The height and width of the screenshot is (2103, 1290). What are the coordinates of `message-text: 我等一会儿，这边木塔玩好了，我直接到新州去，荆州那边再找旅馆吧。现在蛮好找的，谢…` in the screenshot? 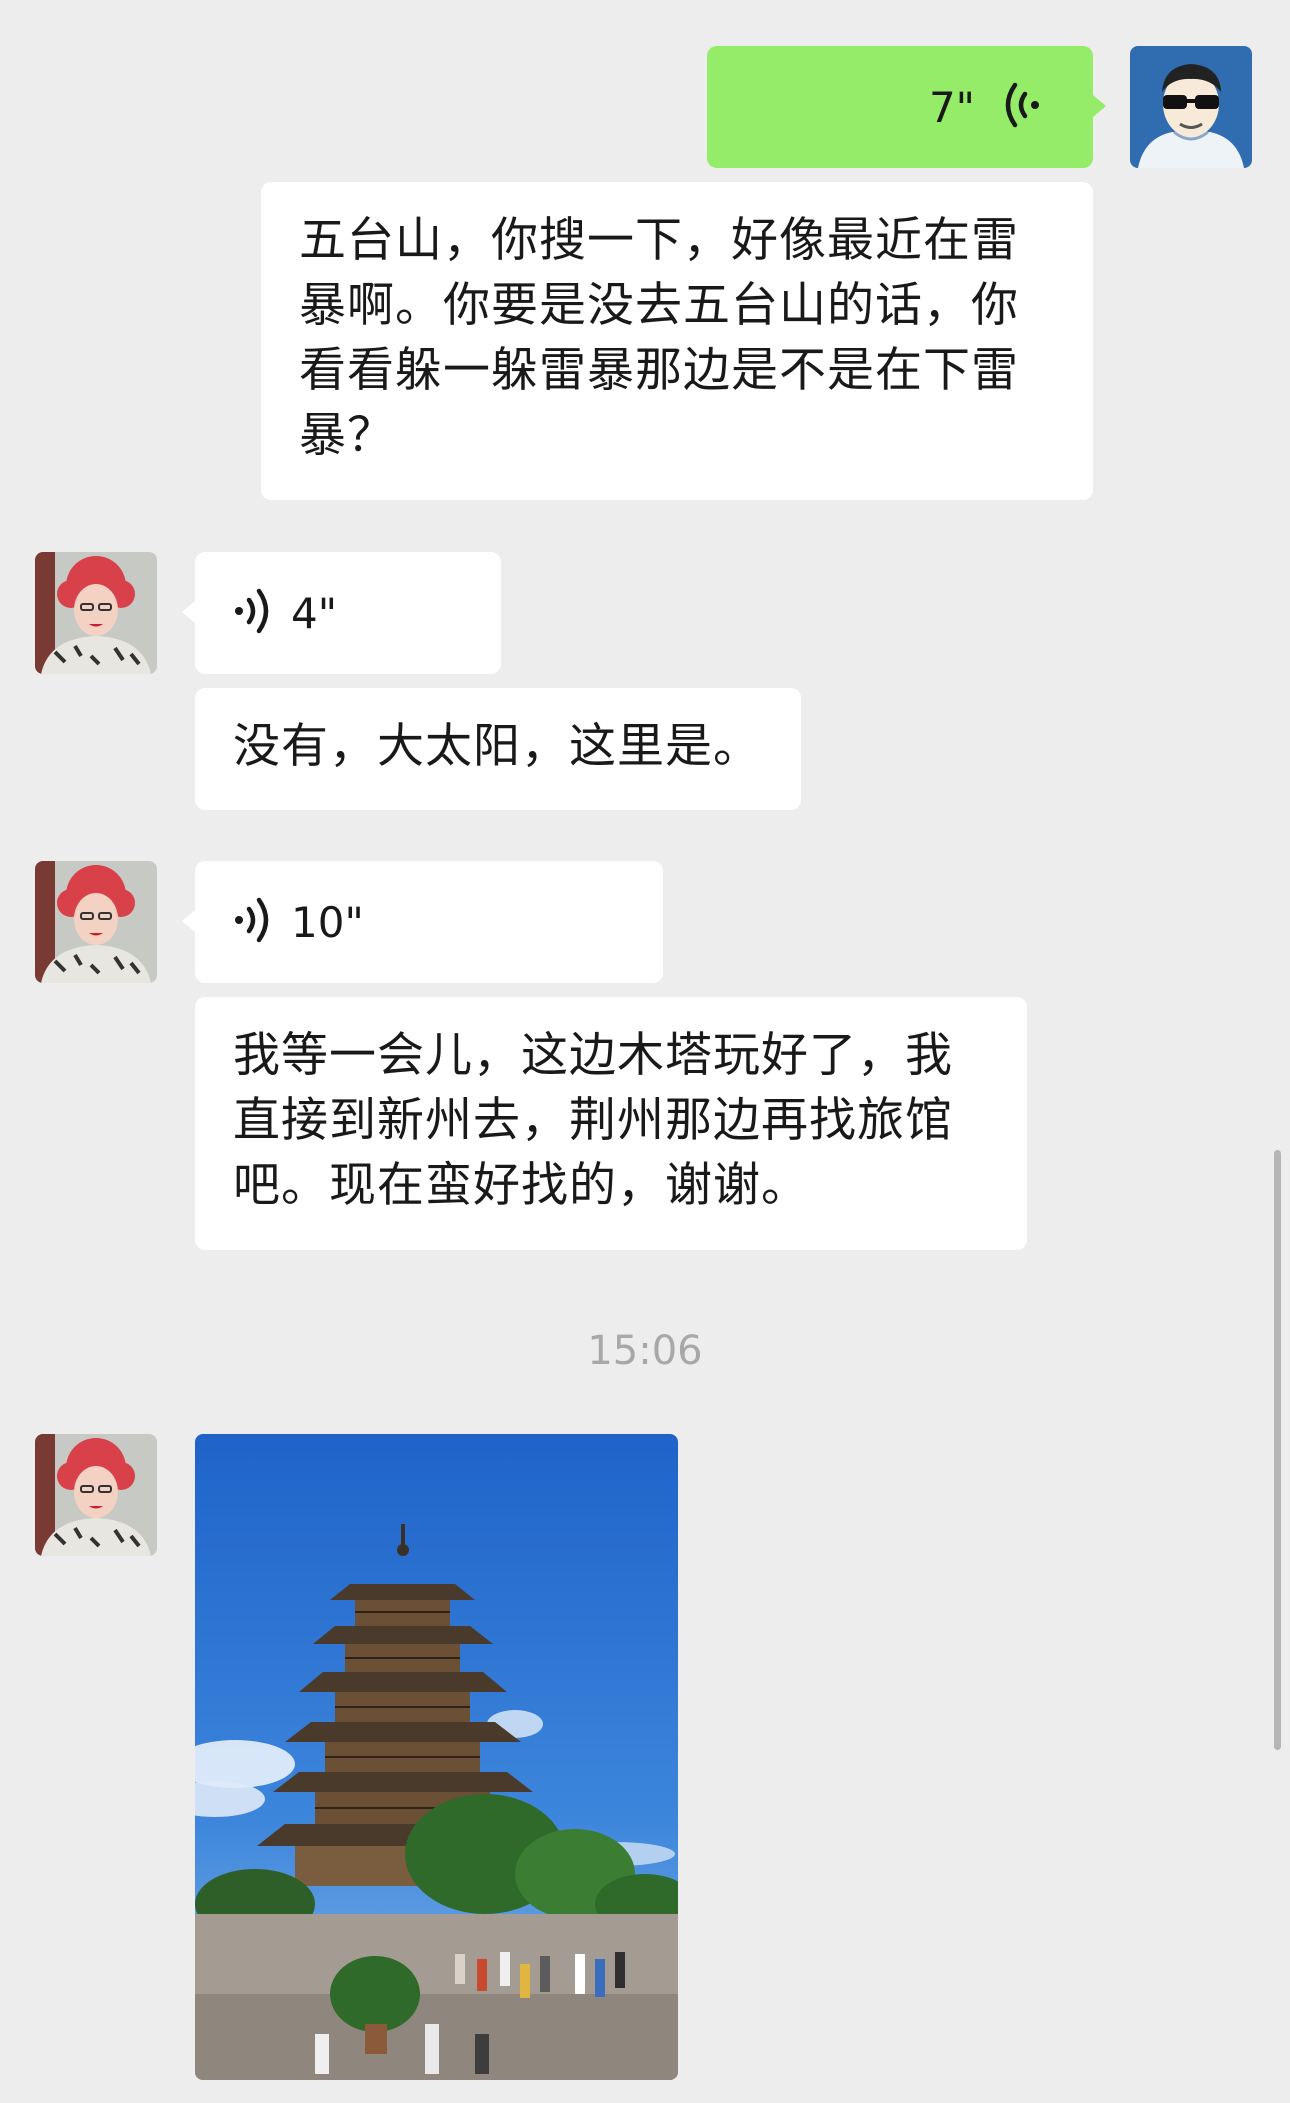 It's located at (593, 1120).